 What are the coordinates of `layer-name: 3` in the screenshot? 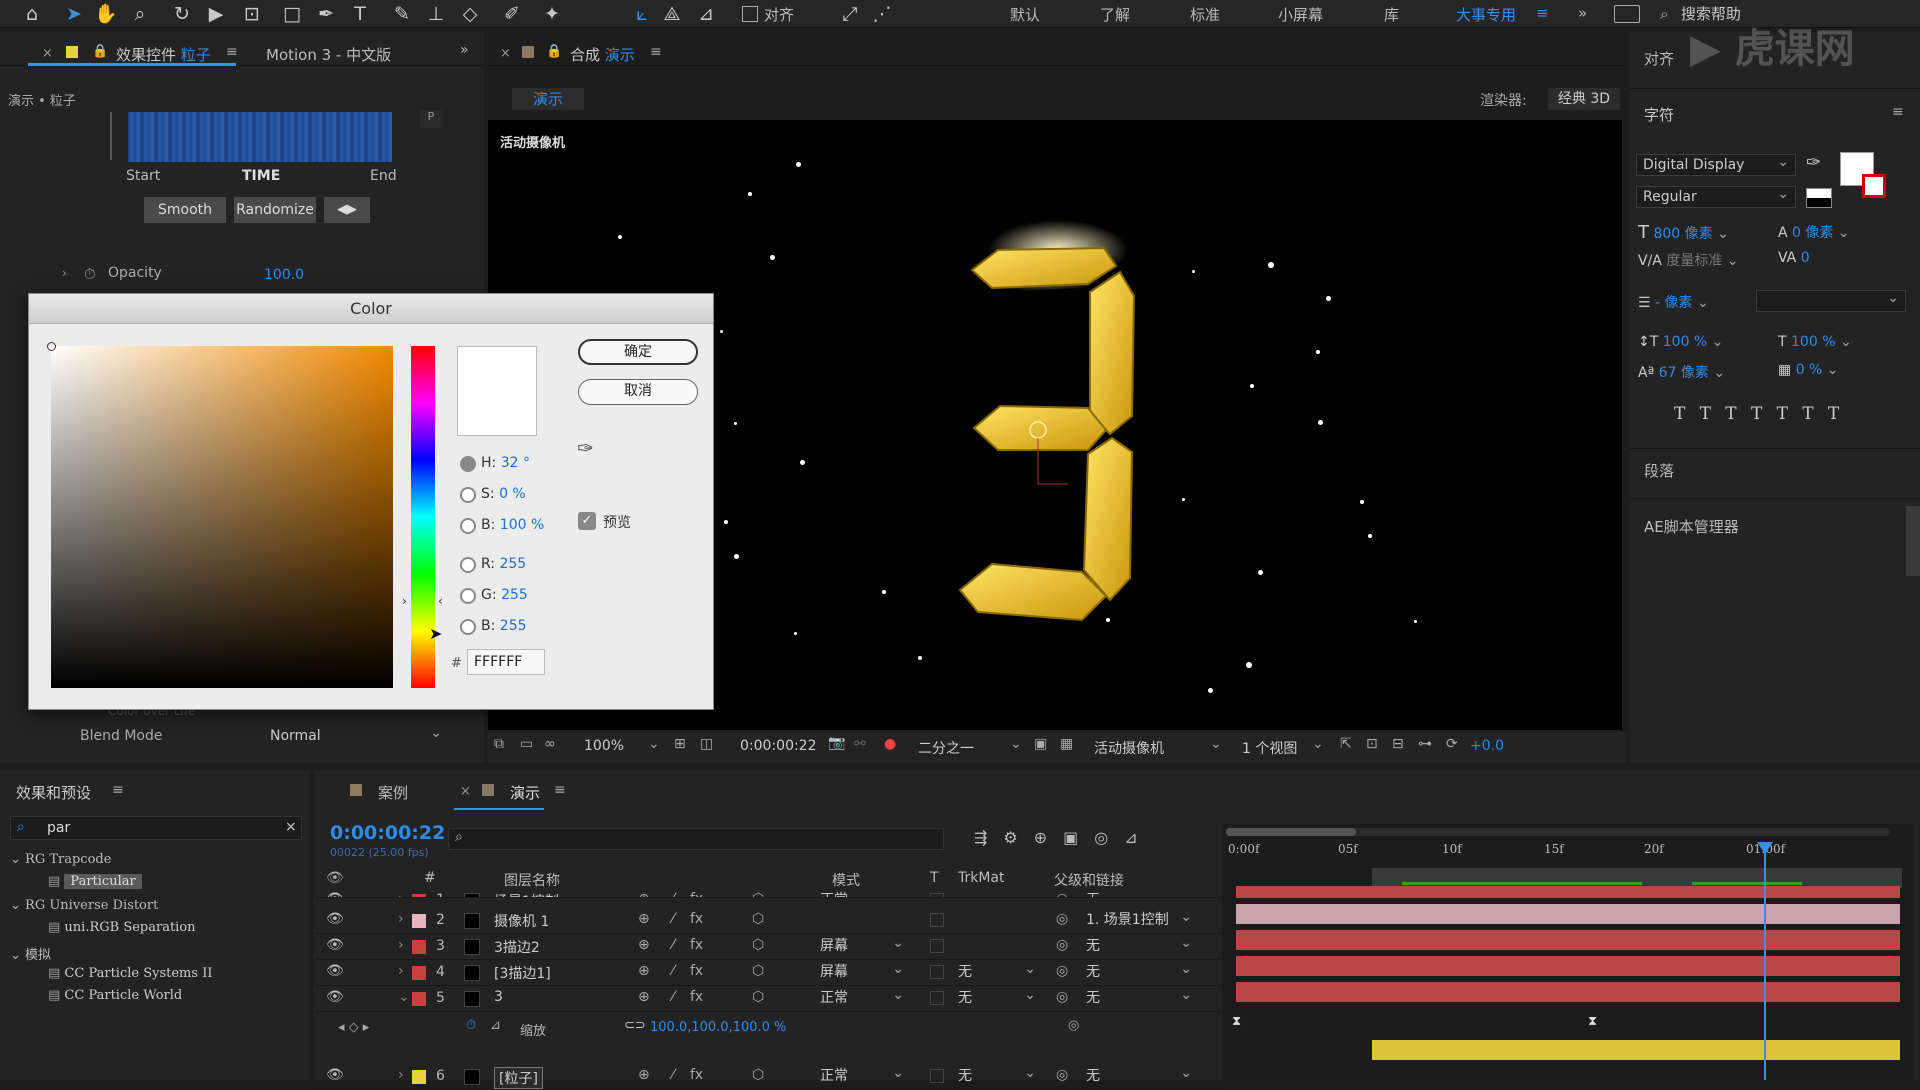 It's located at (498, 997).